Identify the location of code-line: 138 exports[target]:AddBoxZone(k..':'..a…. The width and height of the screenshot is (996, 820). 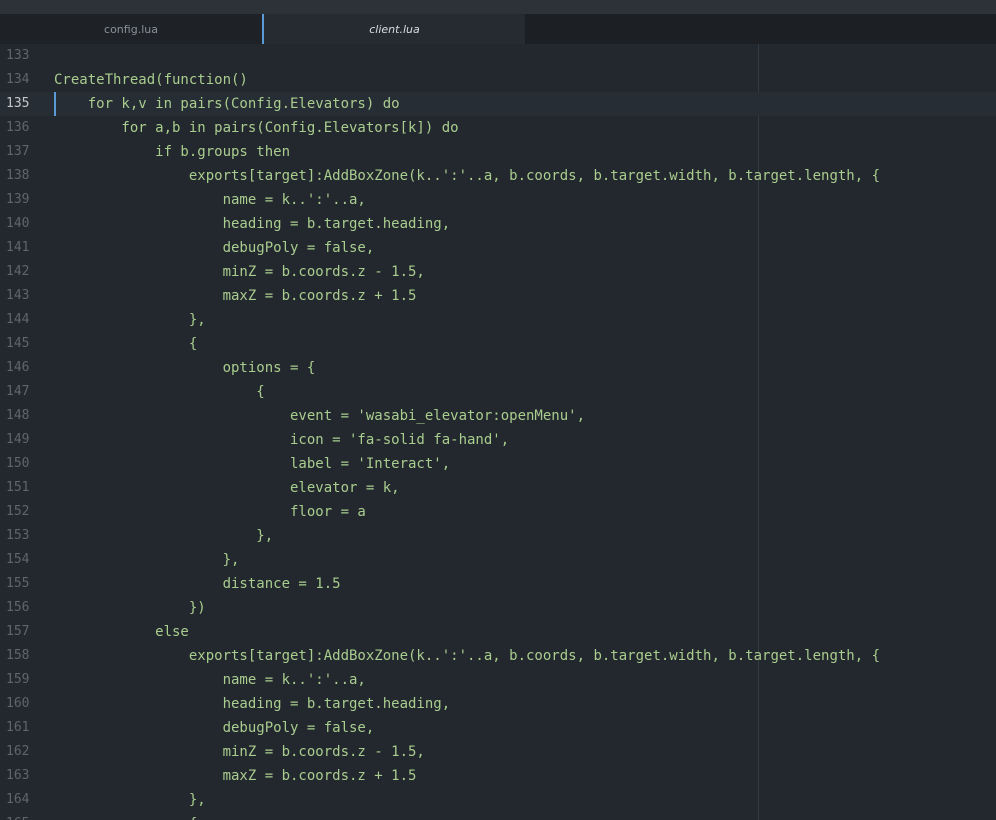
(498, 176).